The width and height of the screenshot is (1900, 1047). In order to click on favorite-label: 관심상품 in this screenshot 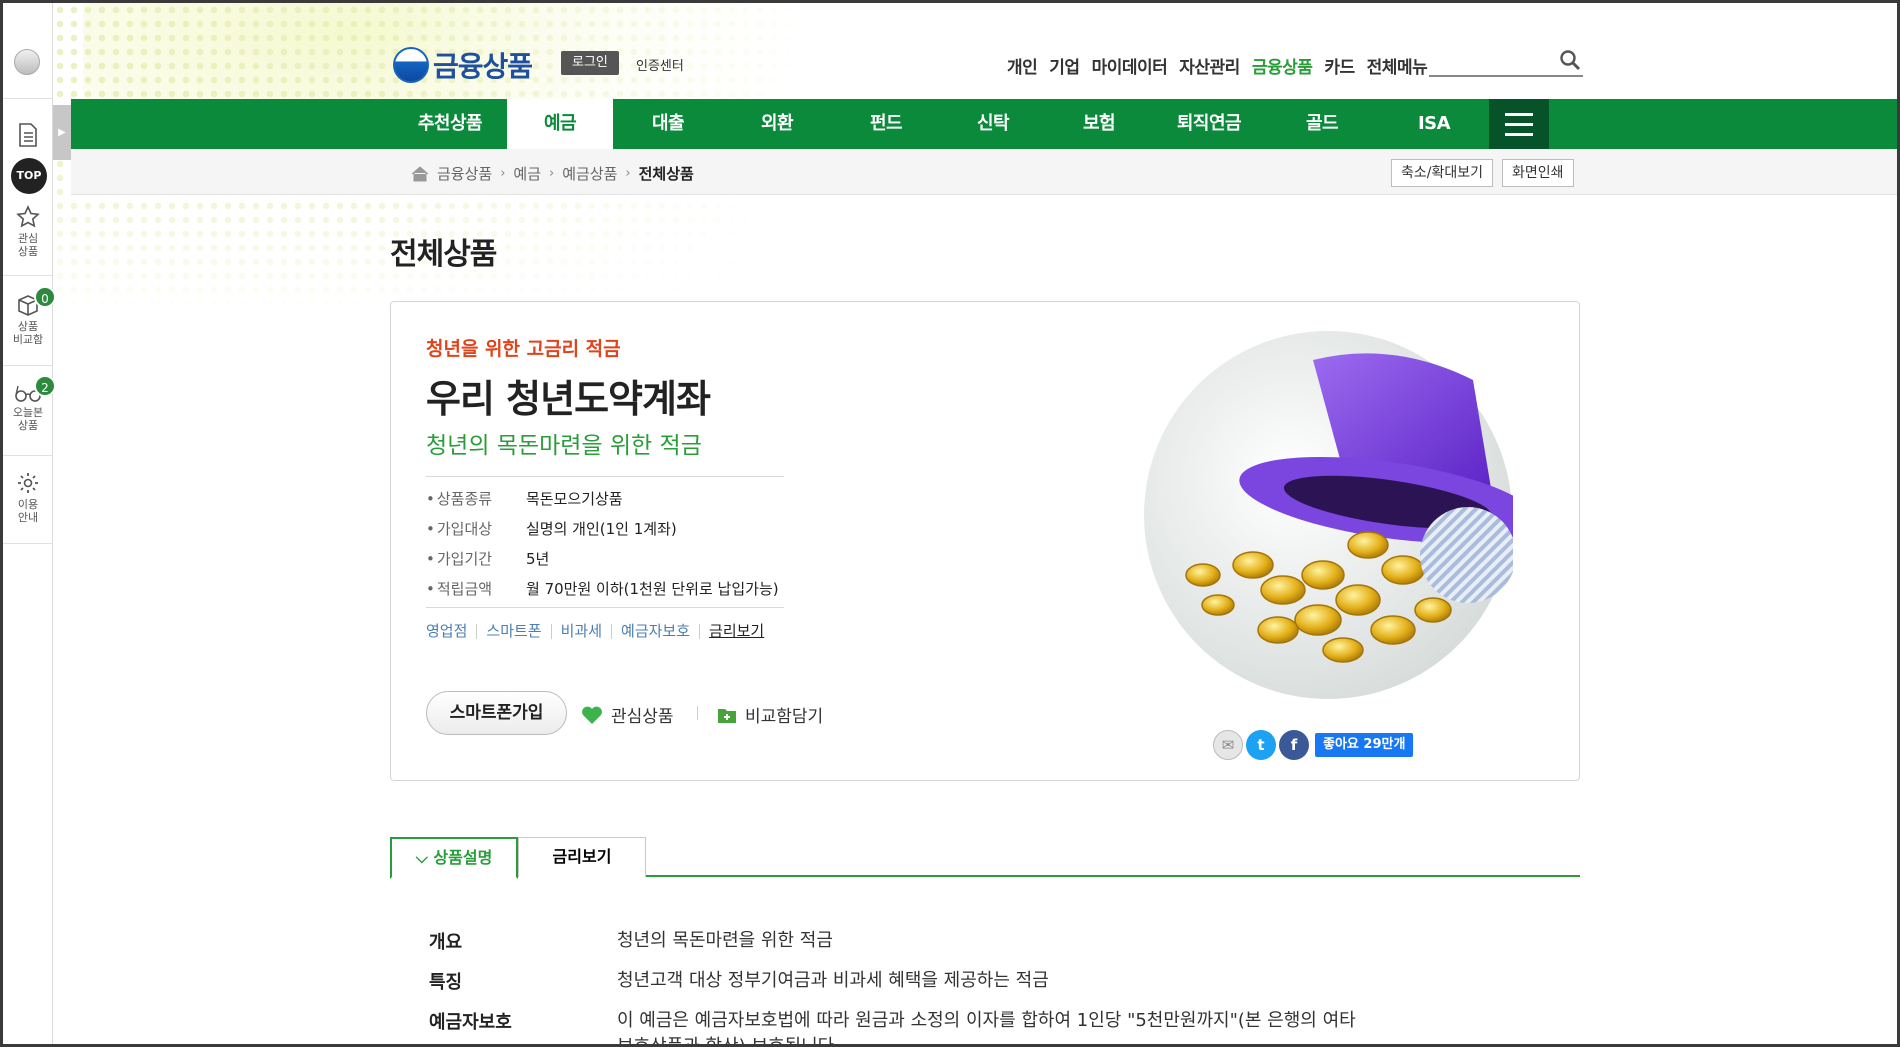, I will do `click(642, 717)`.